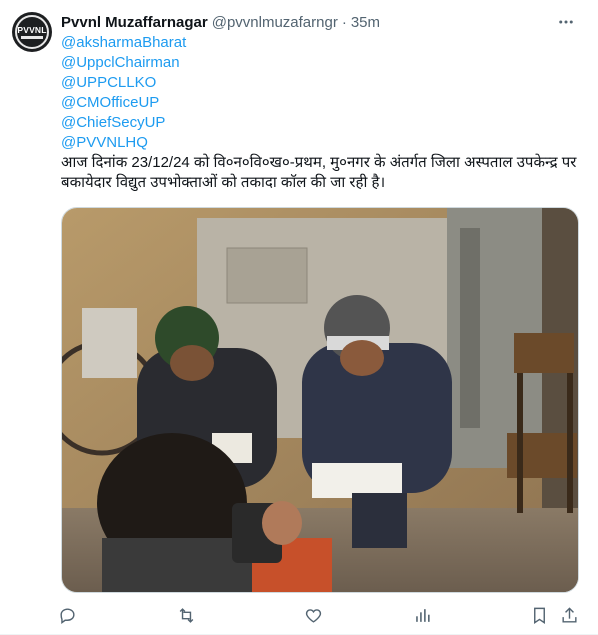  Describe the element at coordinates (323, 63) in the screenshot. I see `mention-link: @UppclChairman` at that location.